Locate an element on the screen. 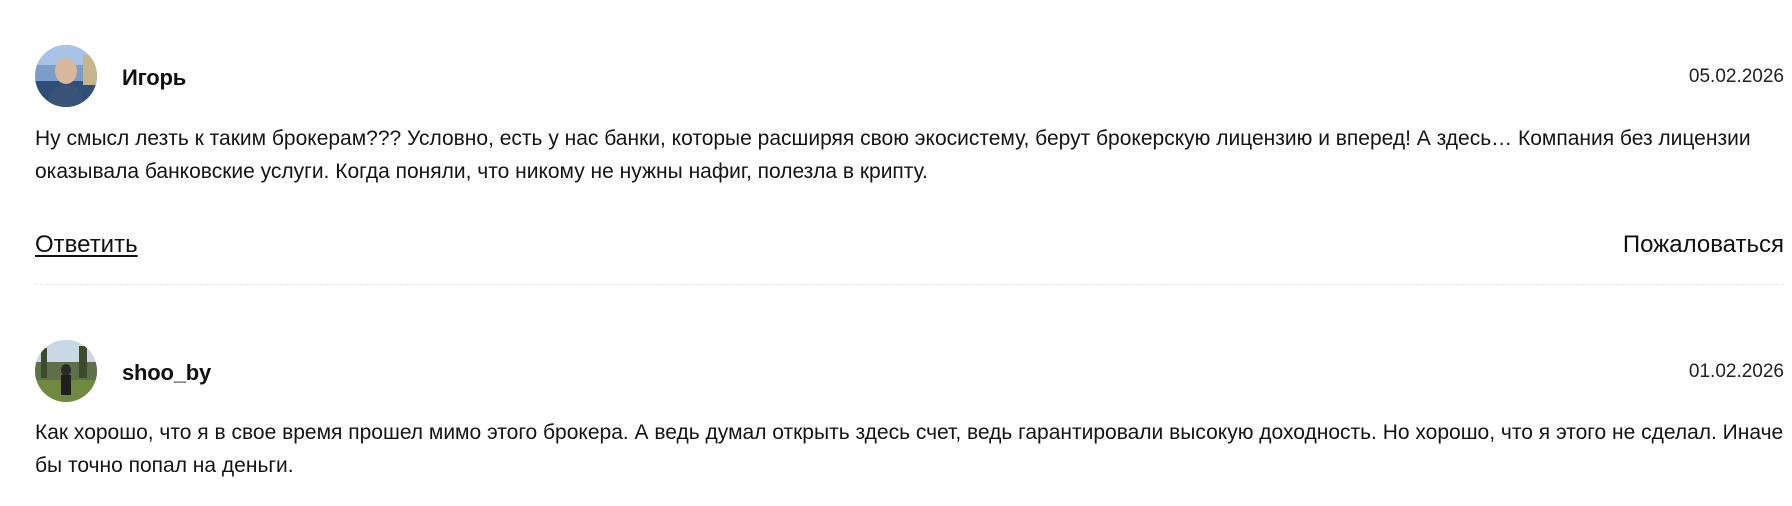 This screenshot has width=1792, height=506. reply-link: Ответить is located at coordinates (86, 245).